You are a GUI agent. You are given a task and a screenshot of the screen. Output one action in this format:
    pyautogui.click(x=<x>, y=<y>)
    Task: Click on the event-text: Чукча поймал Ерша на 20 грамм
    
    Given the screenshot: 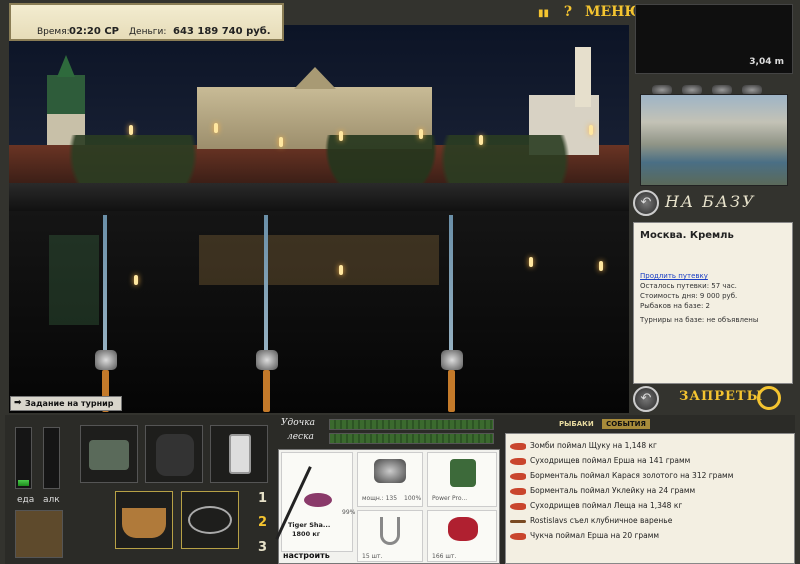 What is the action you would take?
    pyautogui.click(x=595, y=535)
    